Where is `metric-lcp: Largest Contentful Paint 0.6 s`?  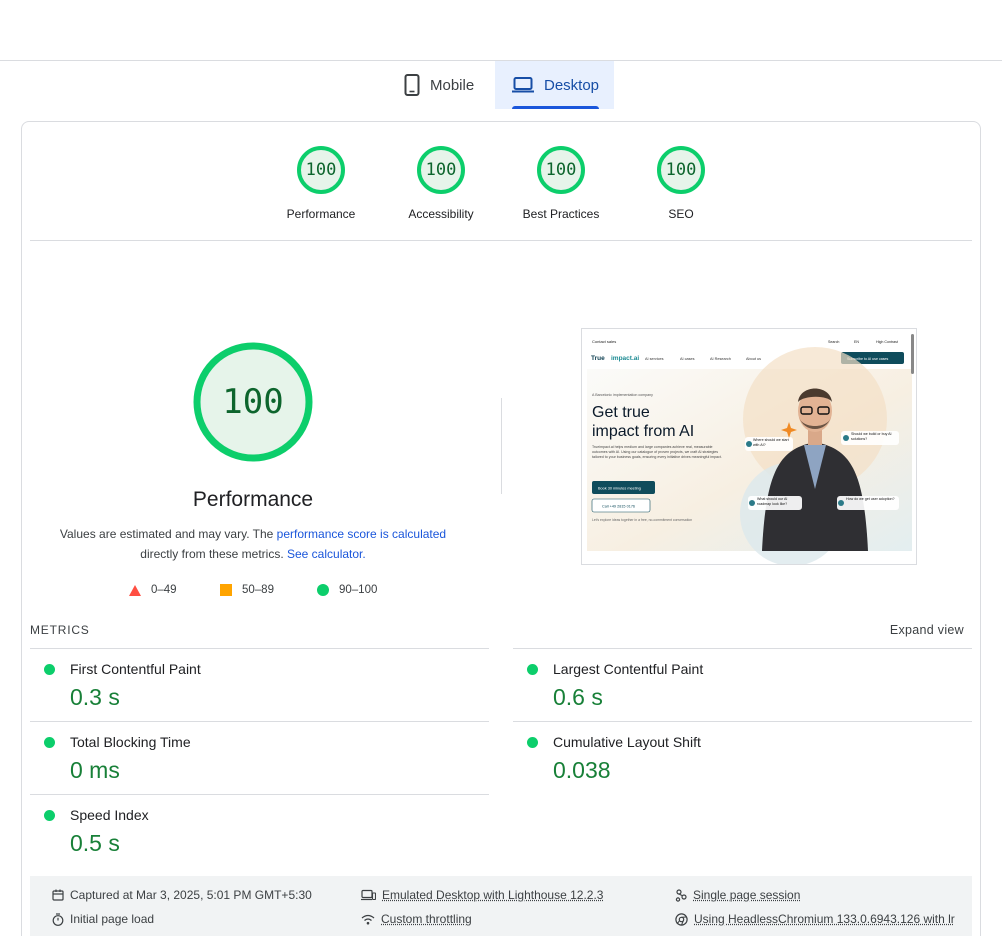
metric-lcp: Largest Contentful Paint 0.6 s is located at coordinates (723, 684).